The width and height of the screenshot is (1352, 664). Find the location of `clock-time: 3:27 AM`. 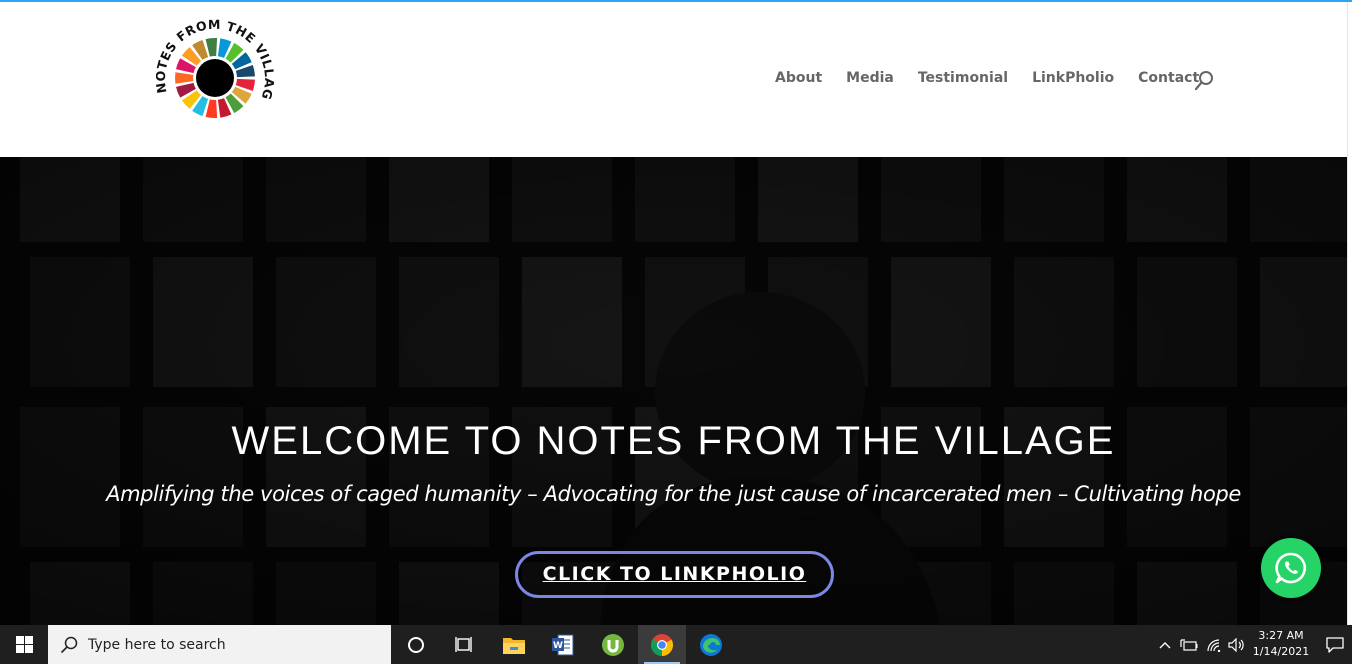

clock-time: 3:27 AM is located at coordinates (1281, 635).